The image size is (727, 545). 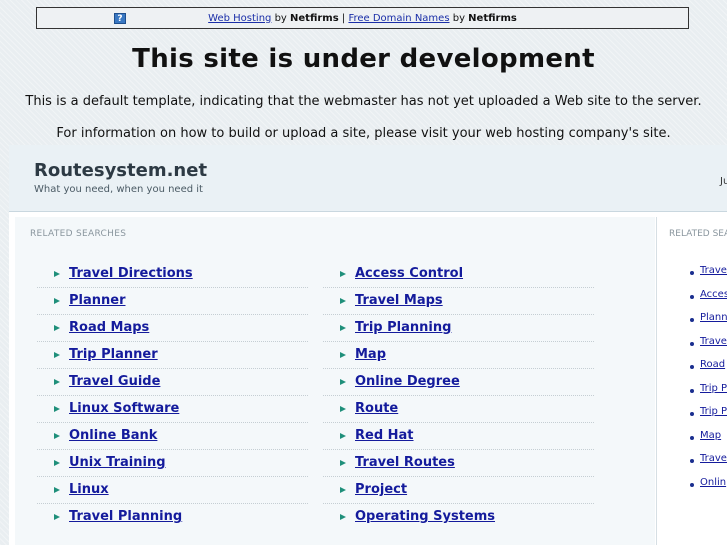 What do you see at coordinates (458, 490) in the screenshot?
I see `list-item: Project` at bounding box center [458, 490].